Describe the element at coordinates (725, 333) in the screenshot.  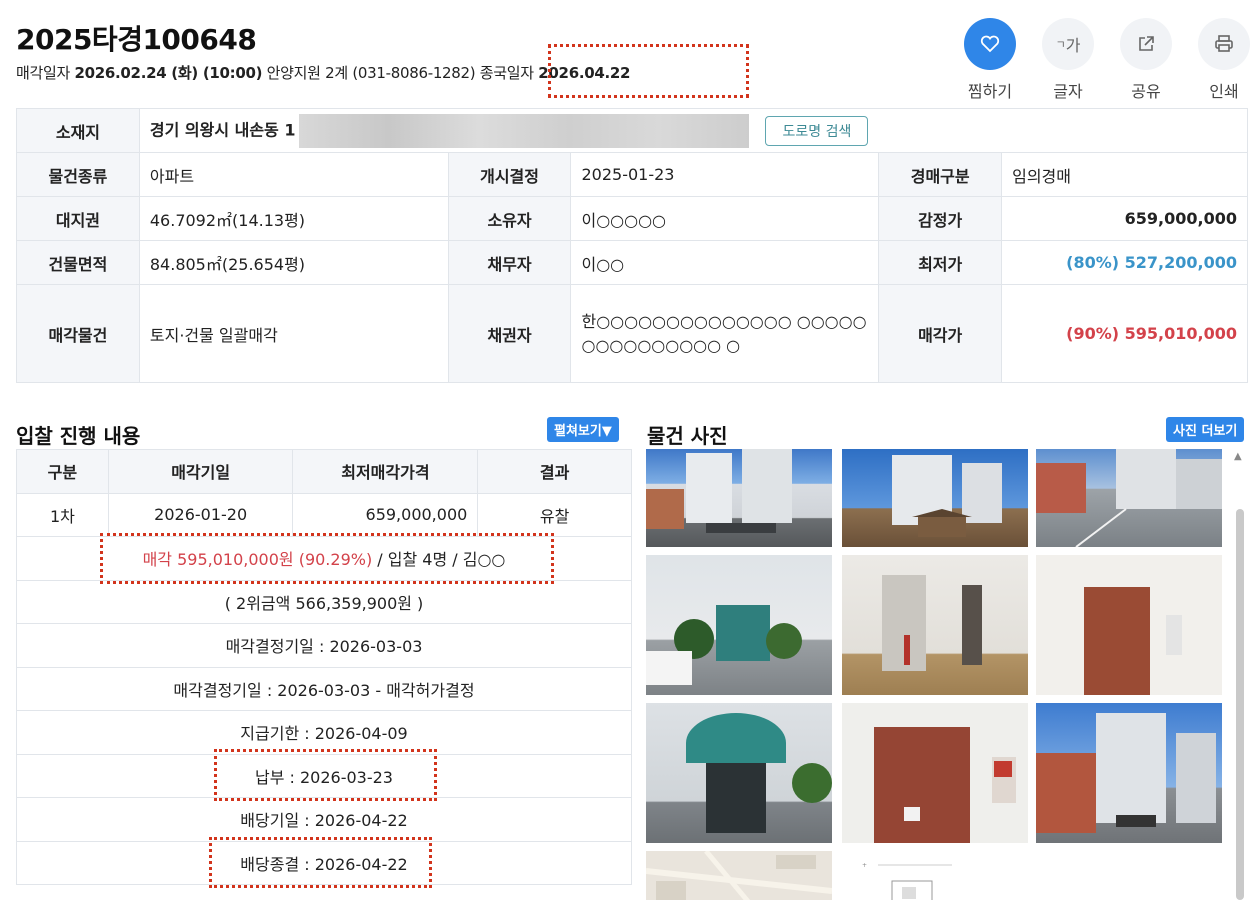
I see `creditor-value: 한○○○○○○○○○○○○○○ ○○○○○○○○○○○○○○○ ○` at that location.